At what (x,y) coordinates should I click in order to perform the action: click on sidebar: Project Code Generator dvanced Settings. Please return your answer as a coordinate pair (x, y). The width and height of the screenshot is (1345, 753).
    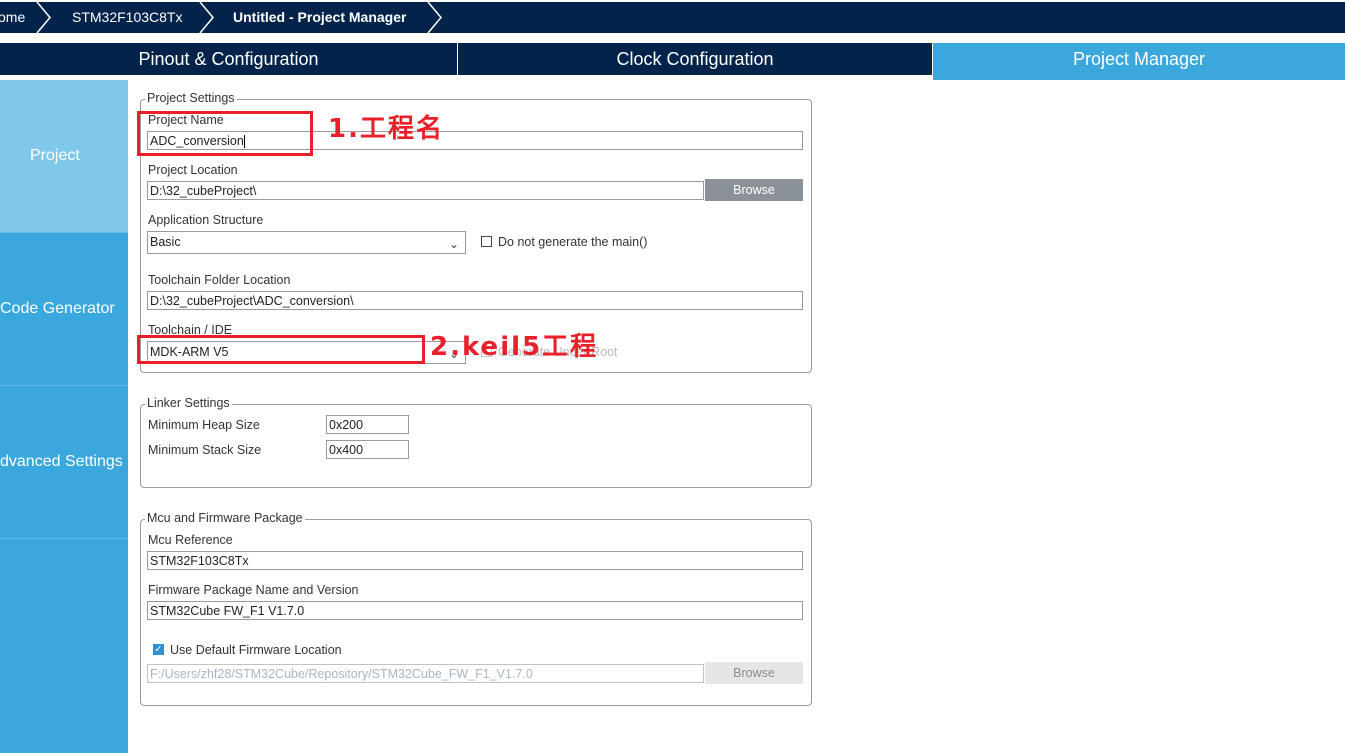
    Looking at the image, I should click on (64, 416).